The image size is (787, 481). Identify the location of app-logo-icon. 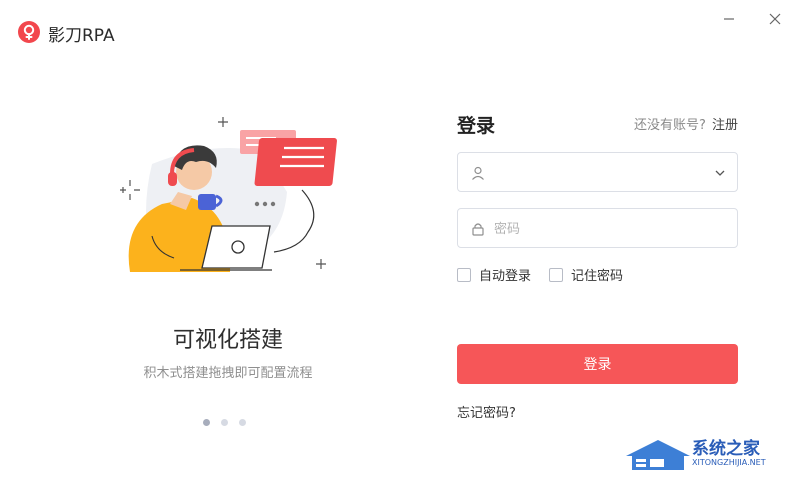
(29, 32).